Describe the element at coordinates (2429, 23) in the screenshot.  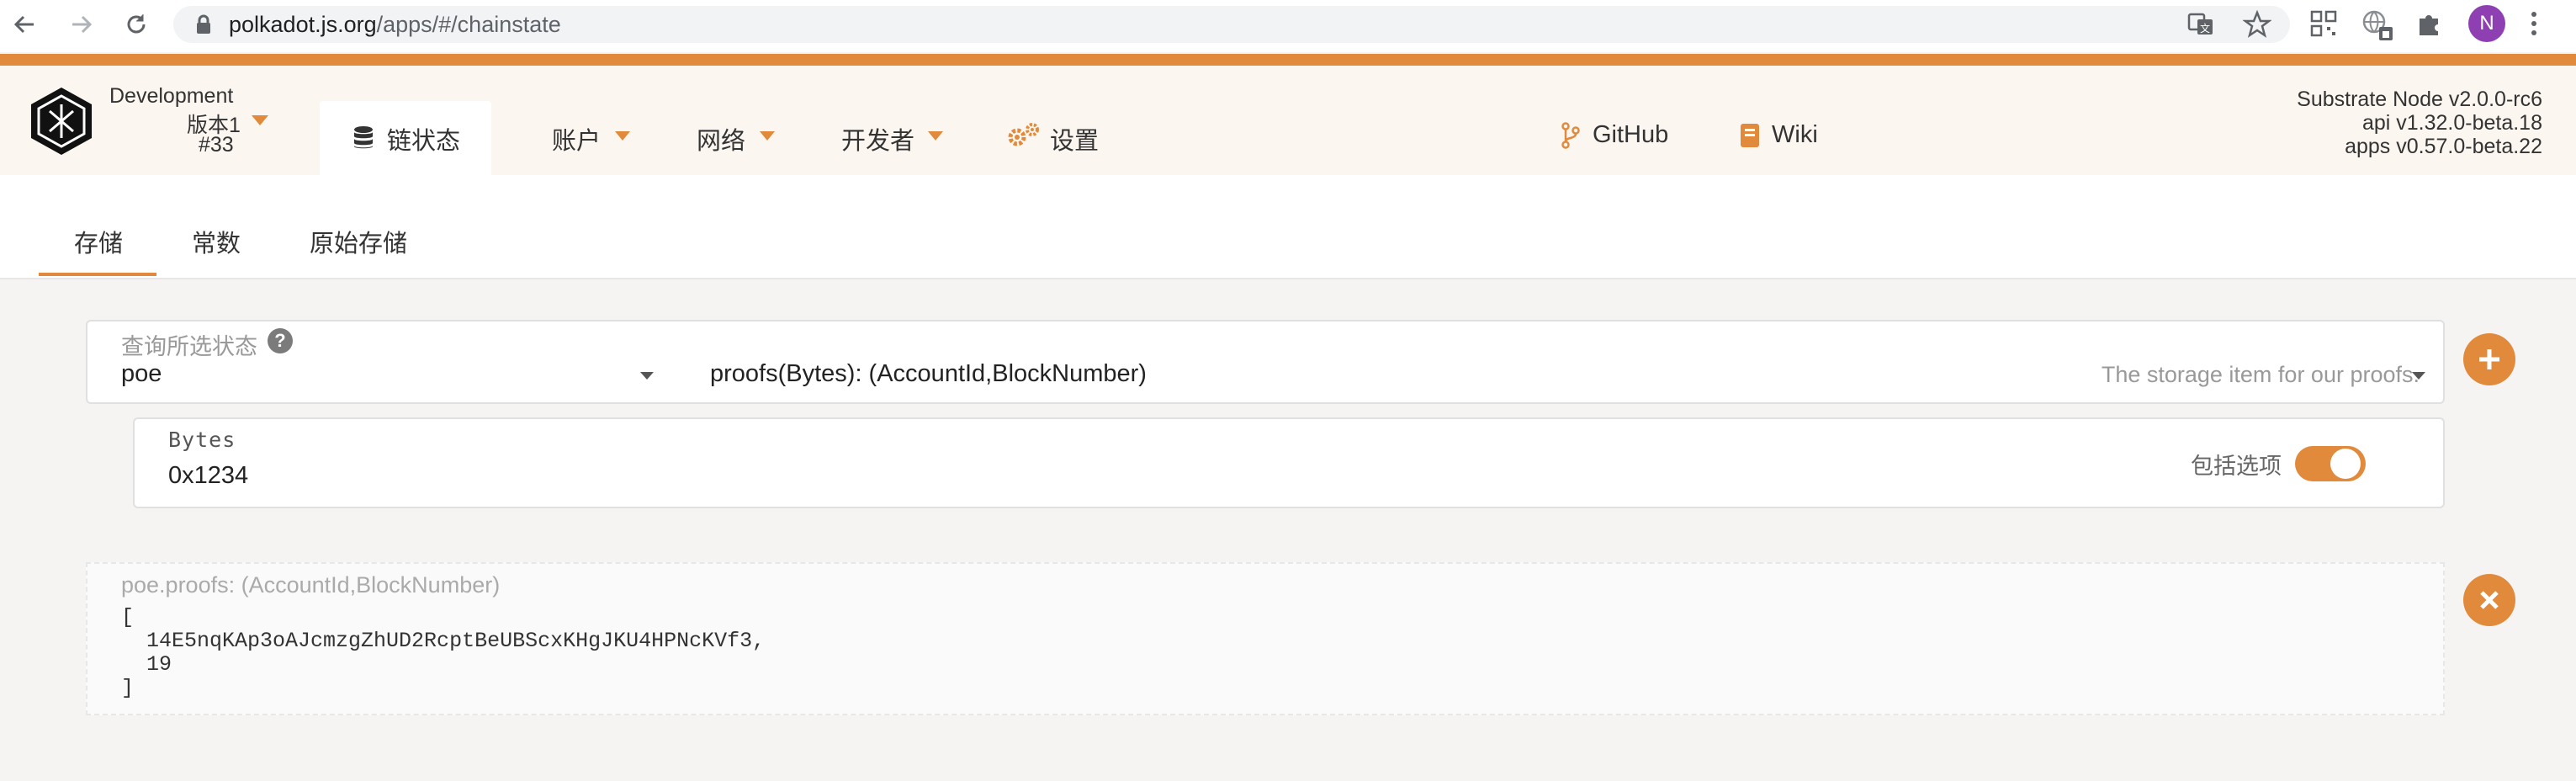
I see `puzzle-icon` at that location.